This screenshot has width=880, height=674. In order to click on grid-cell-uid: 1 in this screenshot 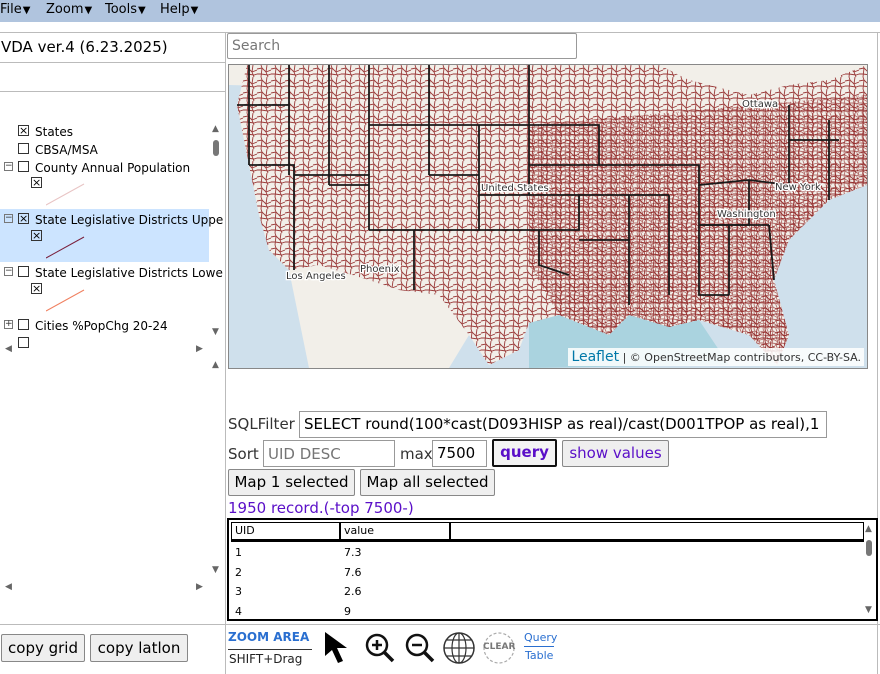, I will do `click(238, 552)`.